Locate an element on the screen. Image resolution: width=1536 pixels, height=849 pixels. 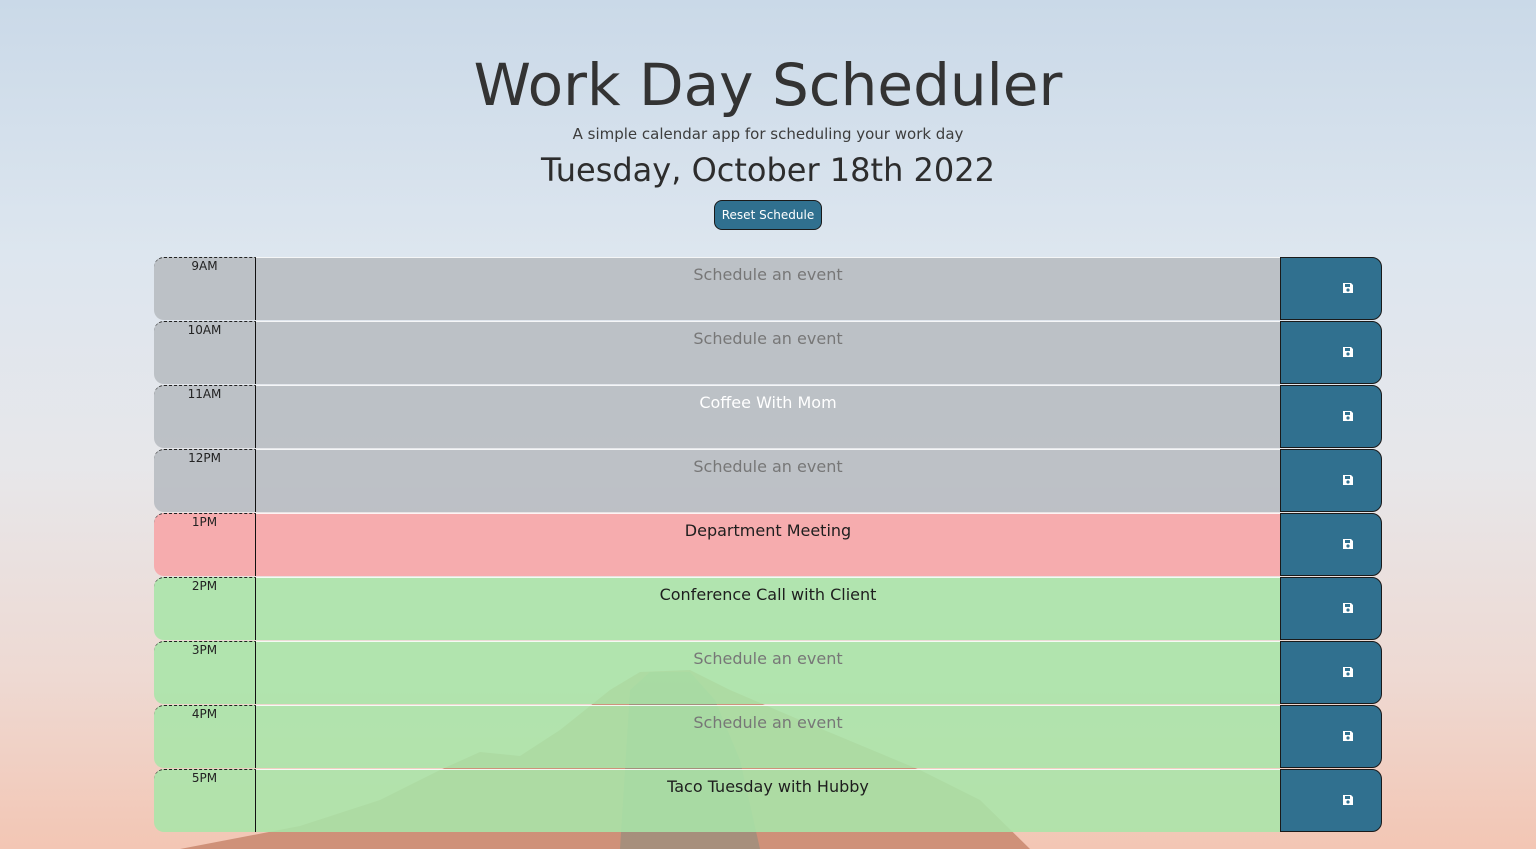
hour-label: 2PM is located at coordinates (205, 608).